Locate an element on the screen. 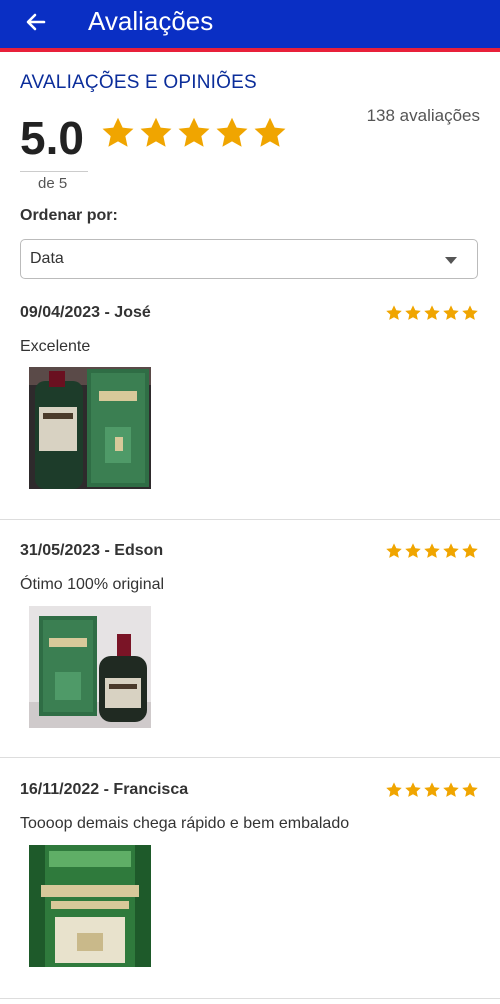 Image resolution: width=500 pixels, height=1004 pixels. score-out-of: de 5 is located at coordinates (53, 183).